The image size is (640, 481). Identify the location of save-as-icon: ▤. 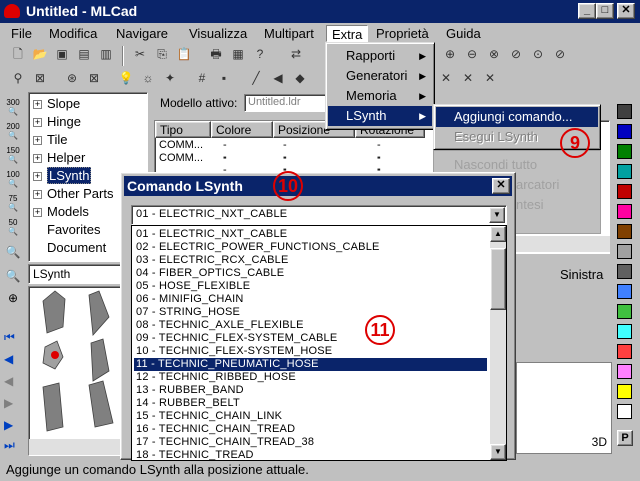
(84, 54).